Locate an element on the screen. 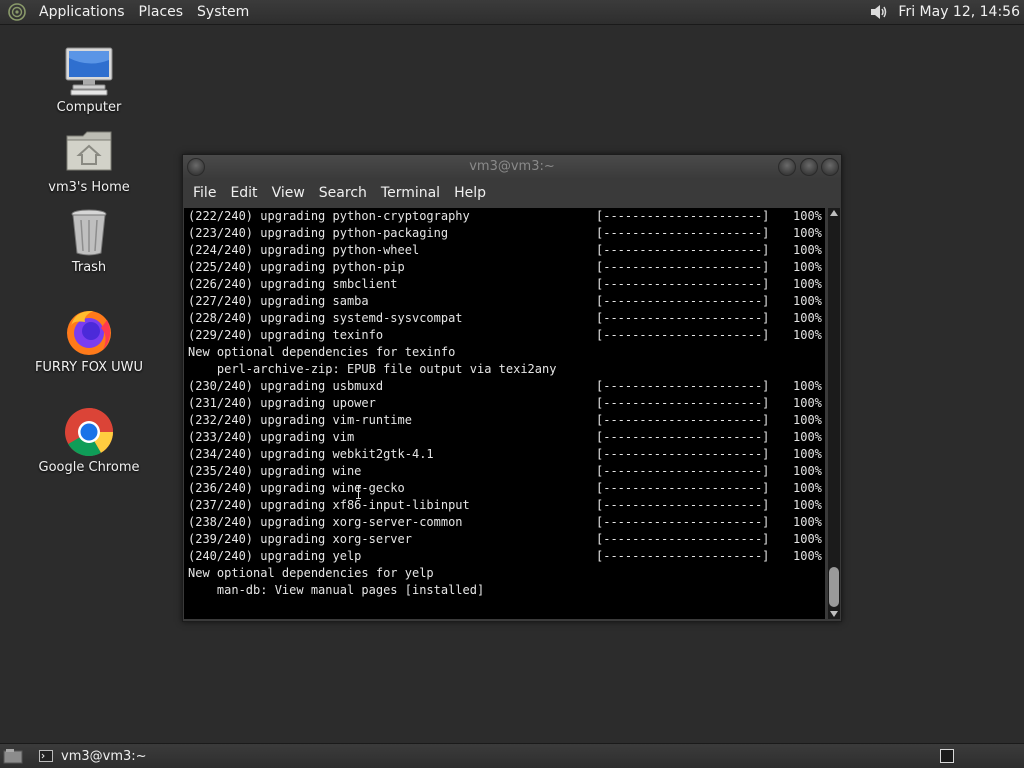  desktop-icon-chrome: Google Chrome is located at coordinates (89, 440).